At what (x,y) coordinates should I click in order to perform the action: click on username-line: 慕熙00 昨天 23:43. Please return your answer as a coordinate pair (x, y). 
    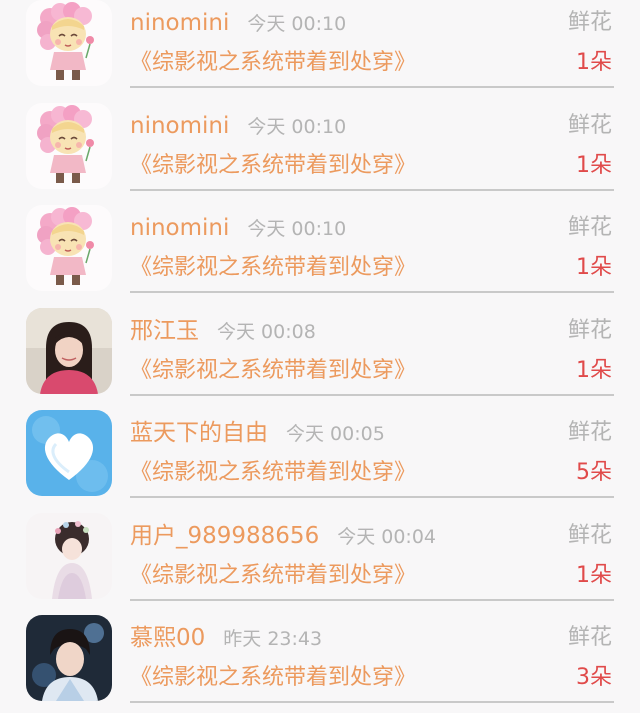
    Looking at the image, I should click on (226, 638).